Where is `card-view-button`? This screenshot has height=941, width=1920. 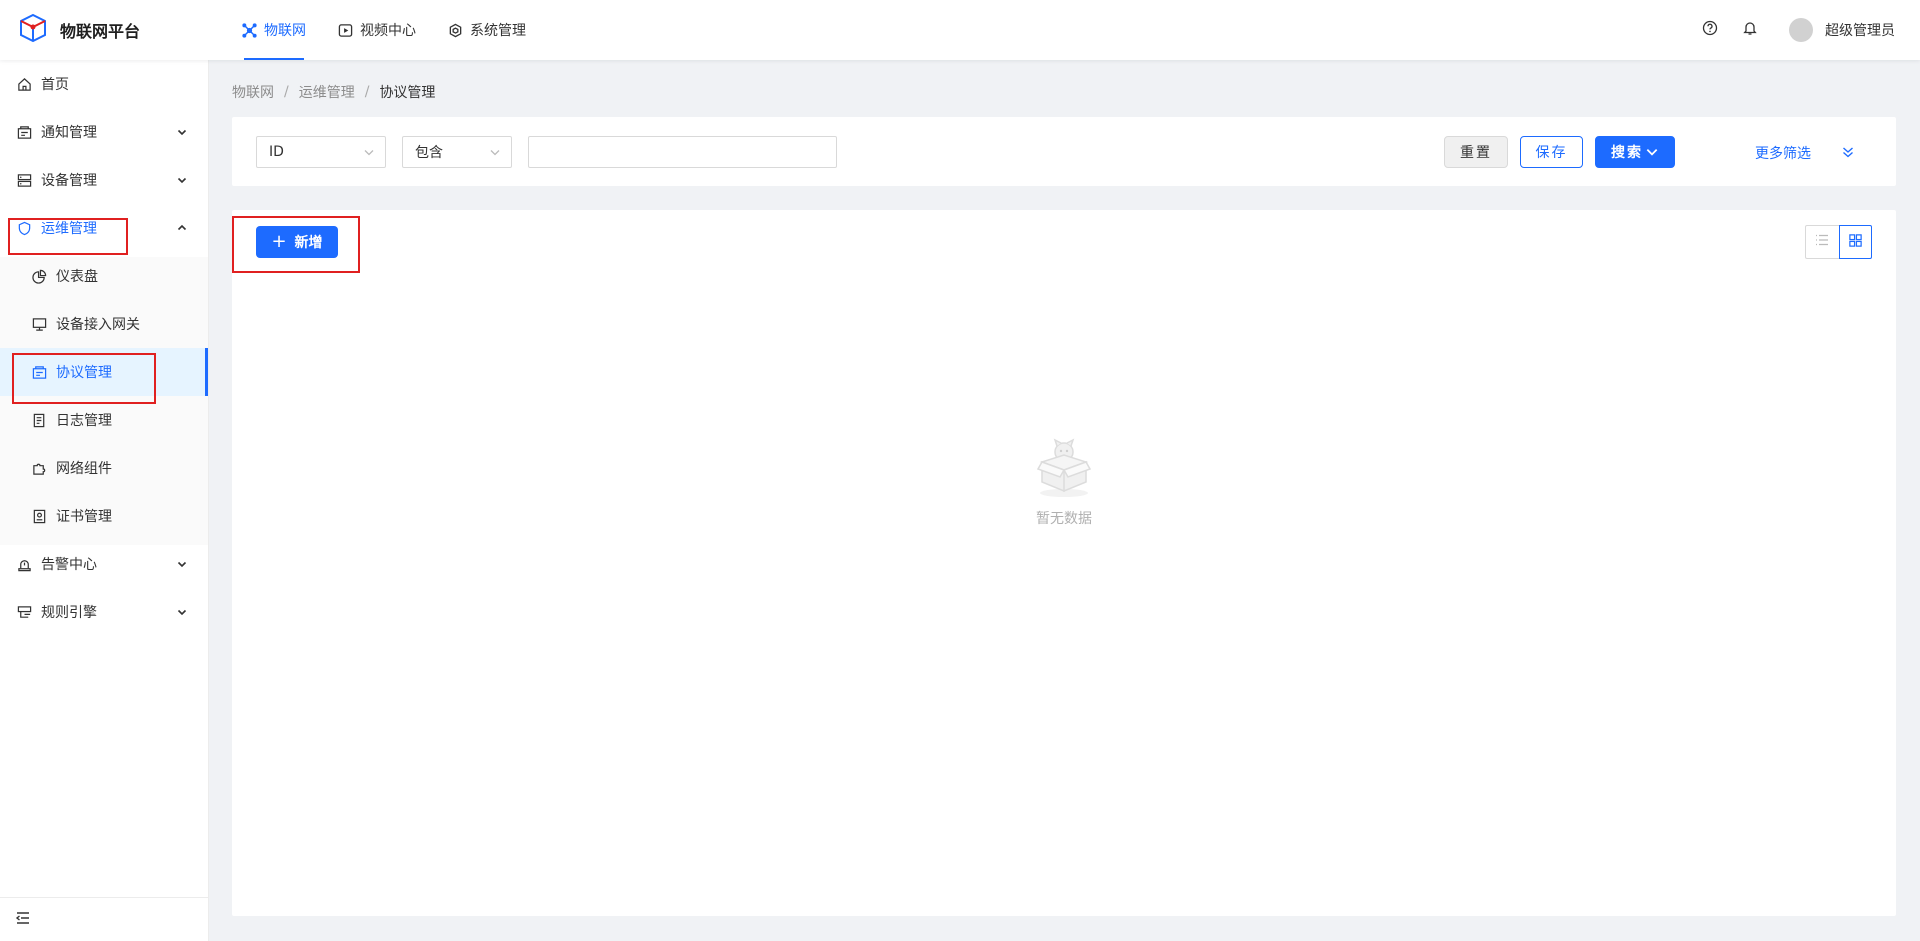
card-view-button is located at coordinates (1855, 242).